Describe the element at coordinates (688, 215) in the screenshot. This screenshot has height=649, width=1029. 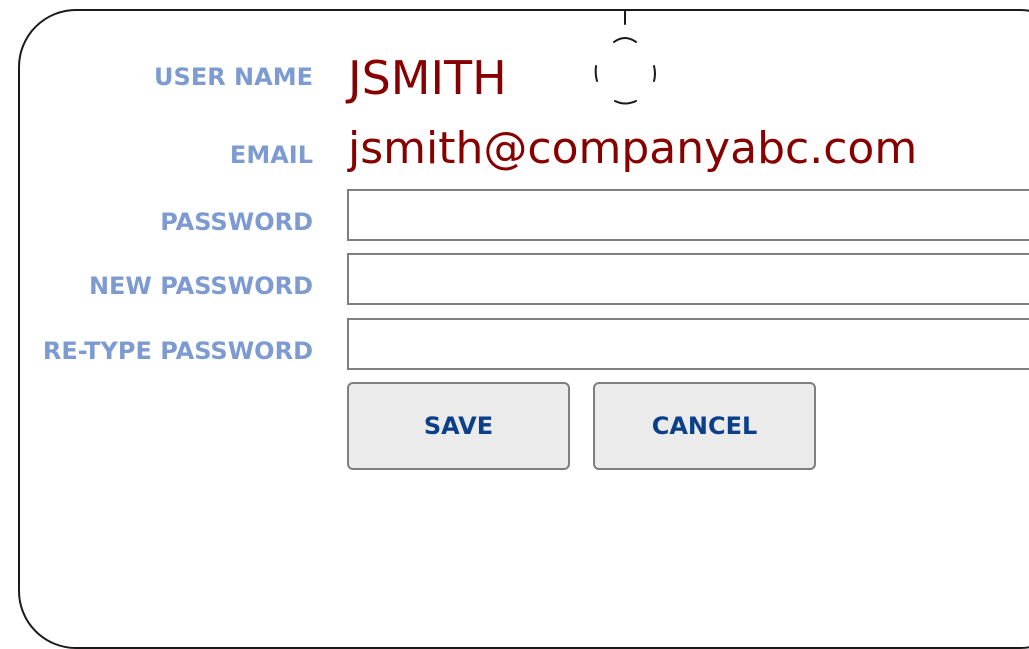
I see `password-field` at that location.